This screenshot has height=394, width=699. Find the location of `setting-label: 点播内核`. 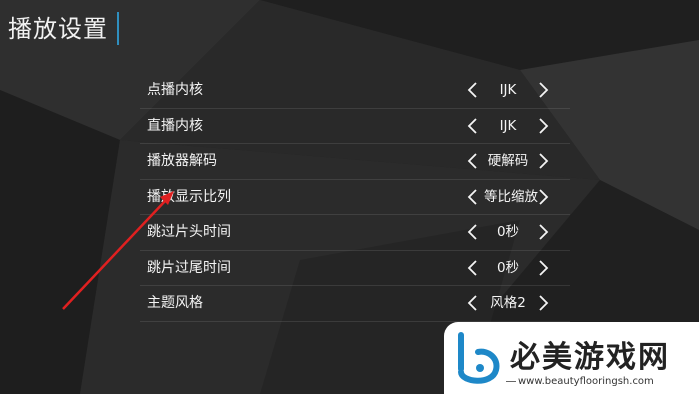

setting-label: 点播内核 is located at coordinates (175, 90).